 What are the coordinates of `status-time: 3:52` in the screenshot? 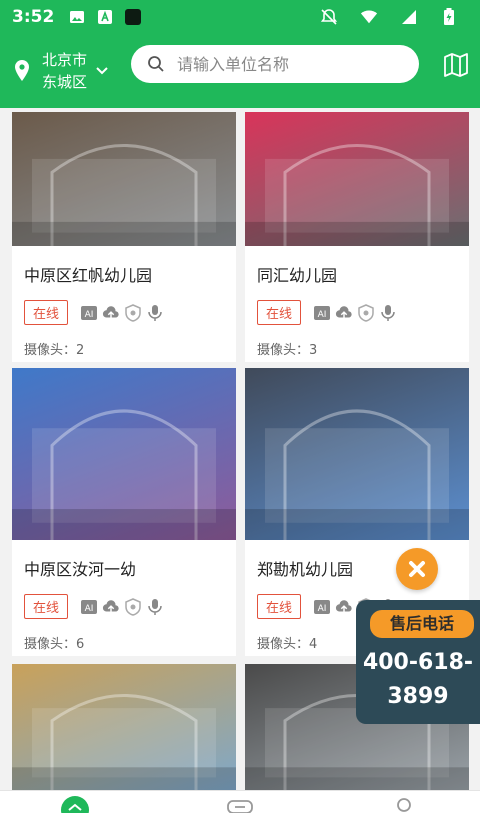 It's located at (33, 17).